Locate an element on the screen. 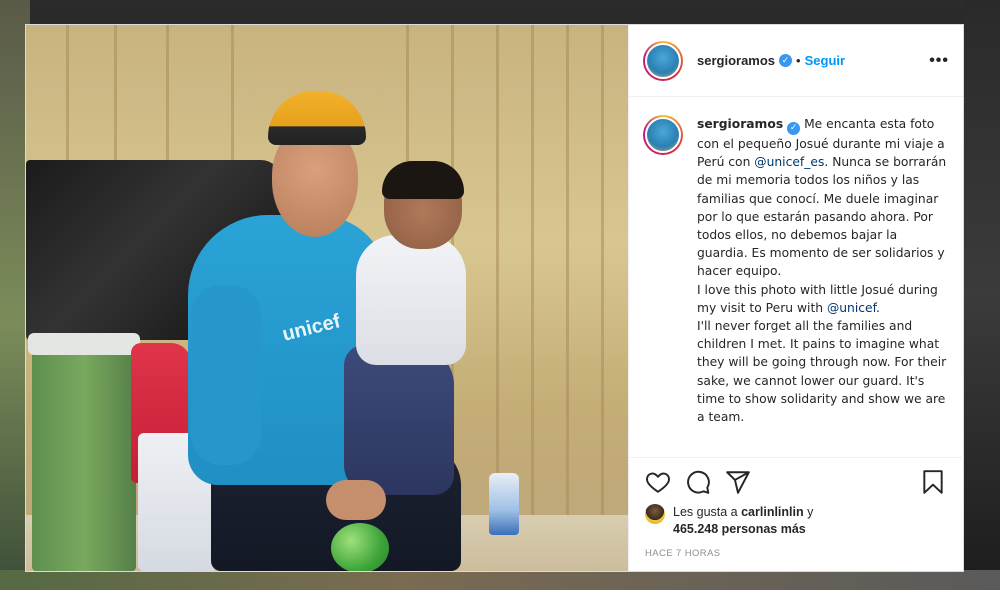 The height and width of the screenshot is (590, 1000). profile-avatar is located at coordinates (663, 60).